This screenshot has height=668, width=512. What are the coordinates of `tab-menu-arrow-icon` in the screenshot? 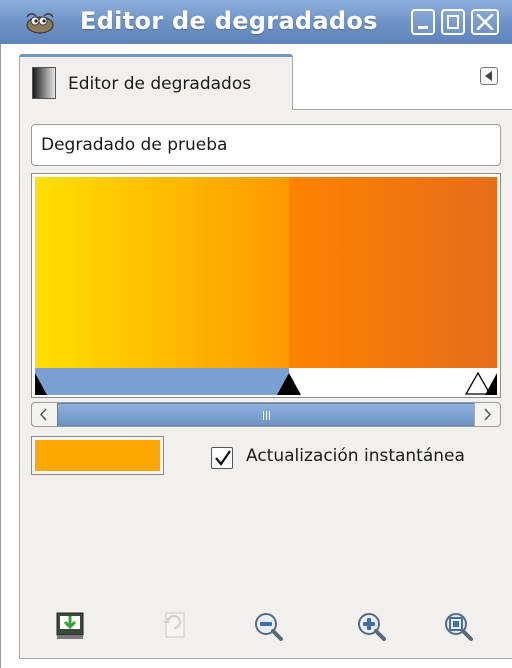 It's located at (489, 76).